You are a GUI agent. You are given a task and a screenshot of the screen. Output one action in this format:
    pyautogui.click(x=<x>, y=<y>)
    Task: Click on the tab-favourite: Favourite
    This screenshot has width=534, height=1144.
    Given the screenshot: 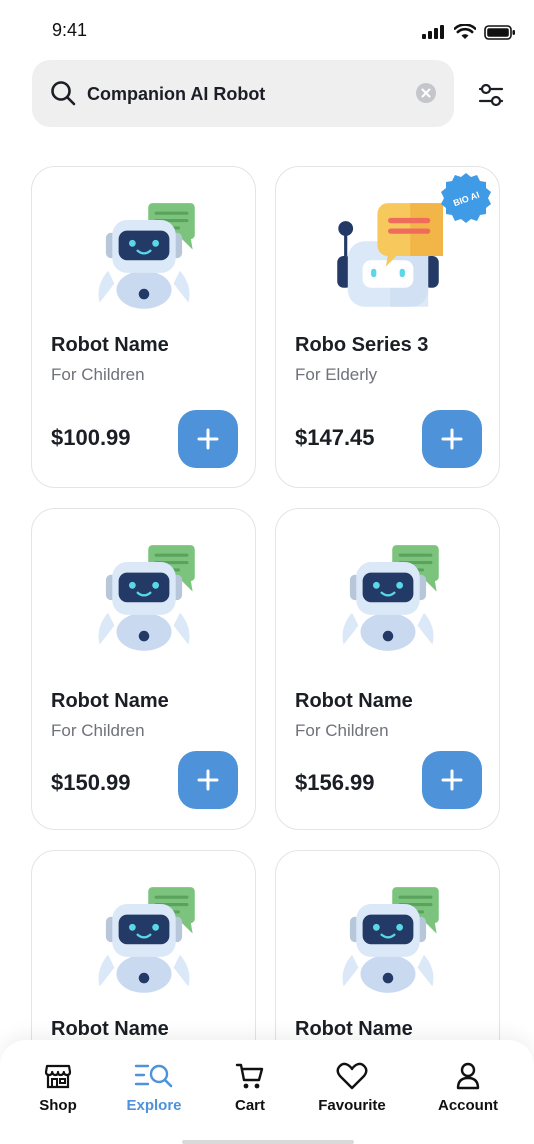 What is the action you would take?
    pyautogui.click(x=352, y=1088)
    